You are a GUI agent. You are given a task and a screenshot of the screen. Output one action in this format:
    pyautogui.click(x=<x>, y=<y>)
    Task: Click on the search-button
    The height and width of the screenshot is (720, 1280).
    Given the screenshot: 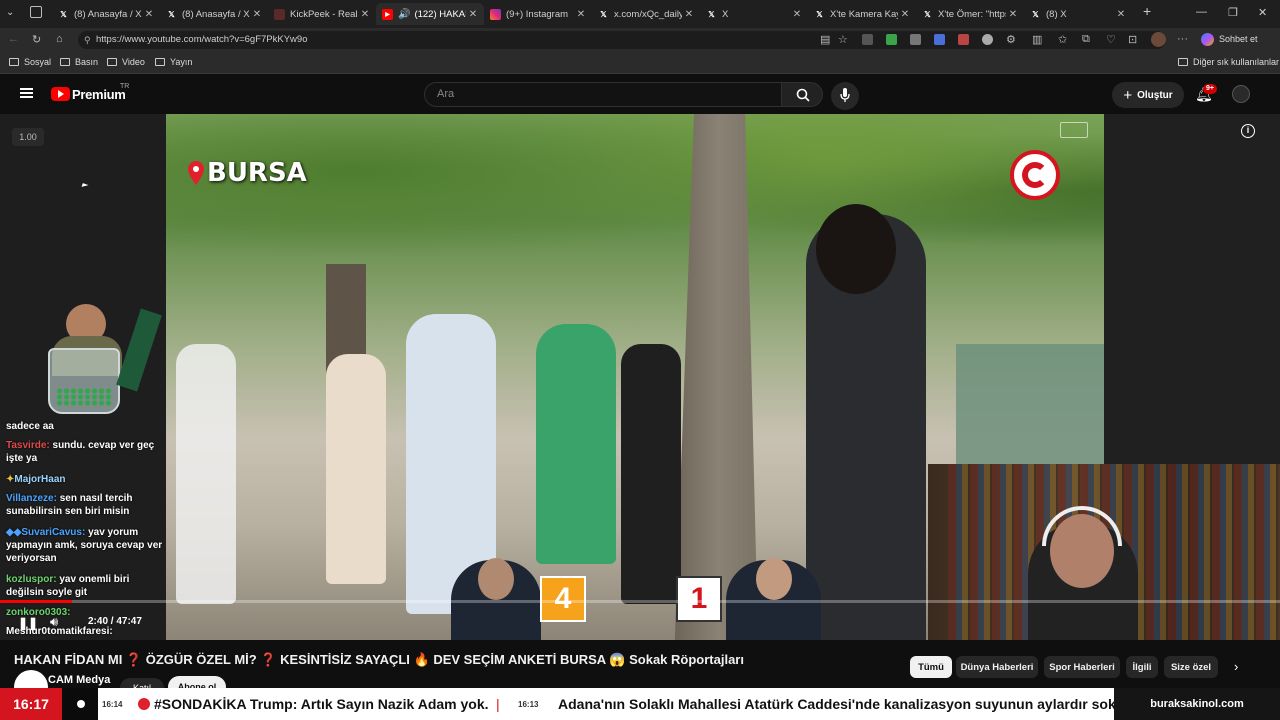 What is the action you would take?
    pyautogui.click(x=802, y=94)
    